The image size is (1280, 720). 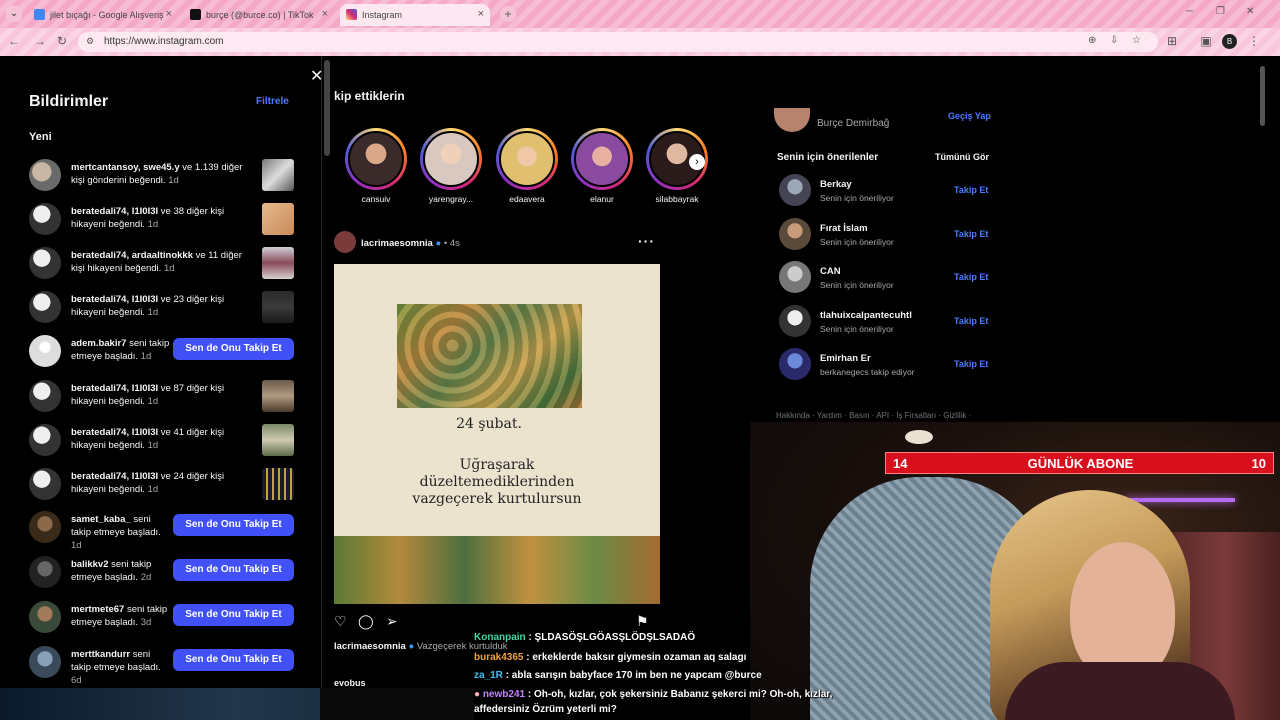 I want to click on share-icon: ➢, so click(x=392, y=621).